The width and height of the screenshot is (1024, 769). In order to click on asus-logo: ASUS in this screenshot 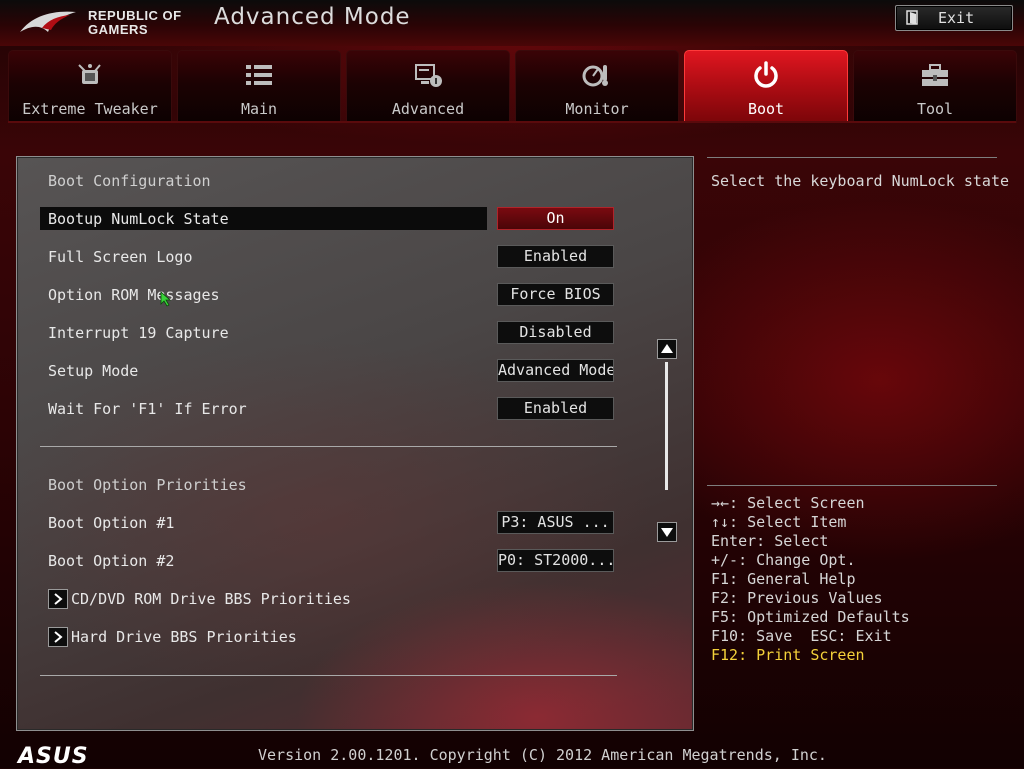, I will do `click(53, 756)`.